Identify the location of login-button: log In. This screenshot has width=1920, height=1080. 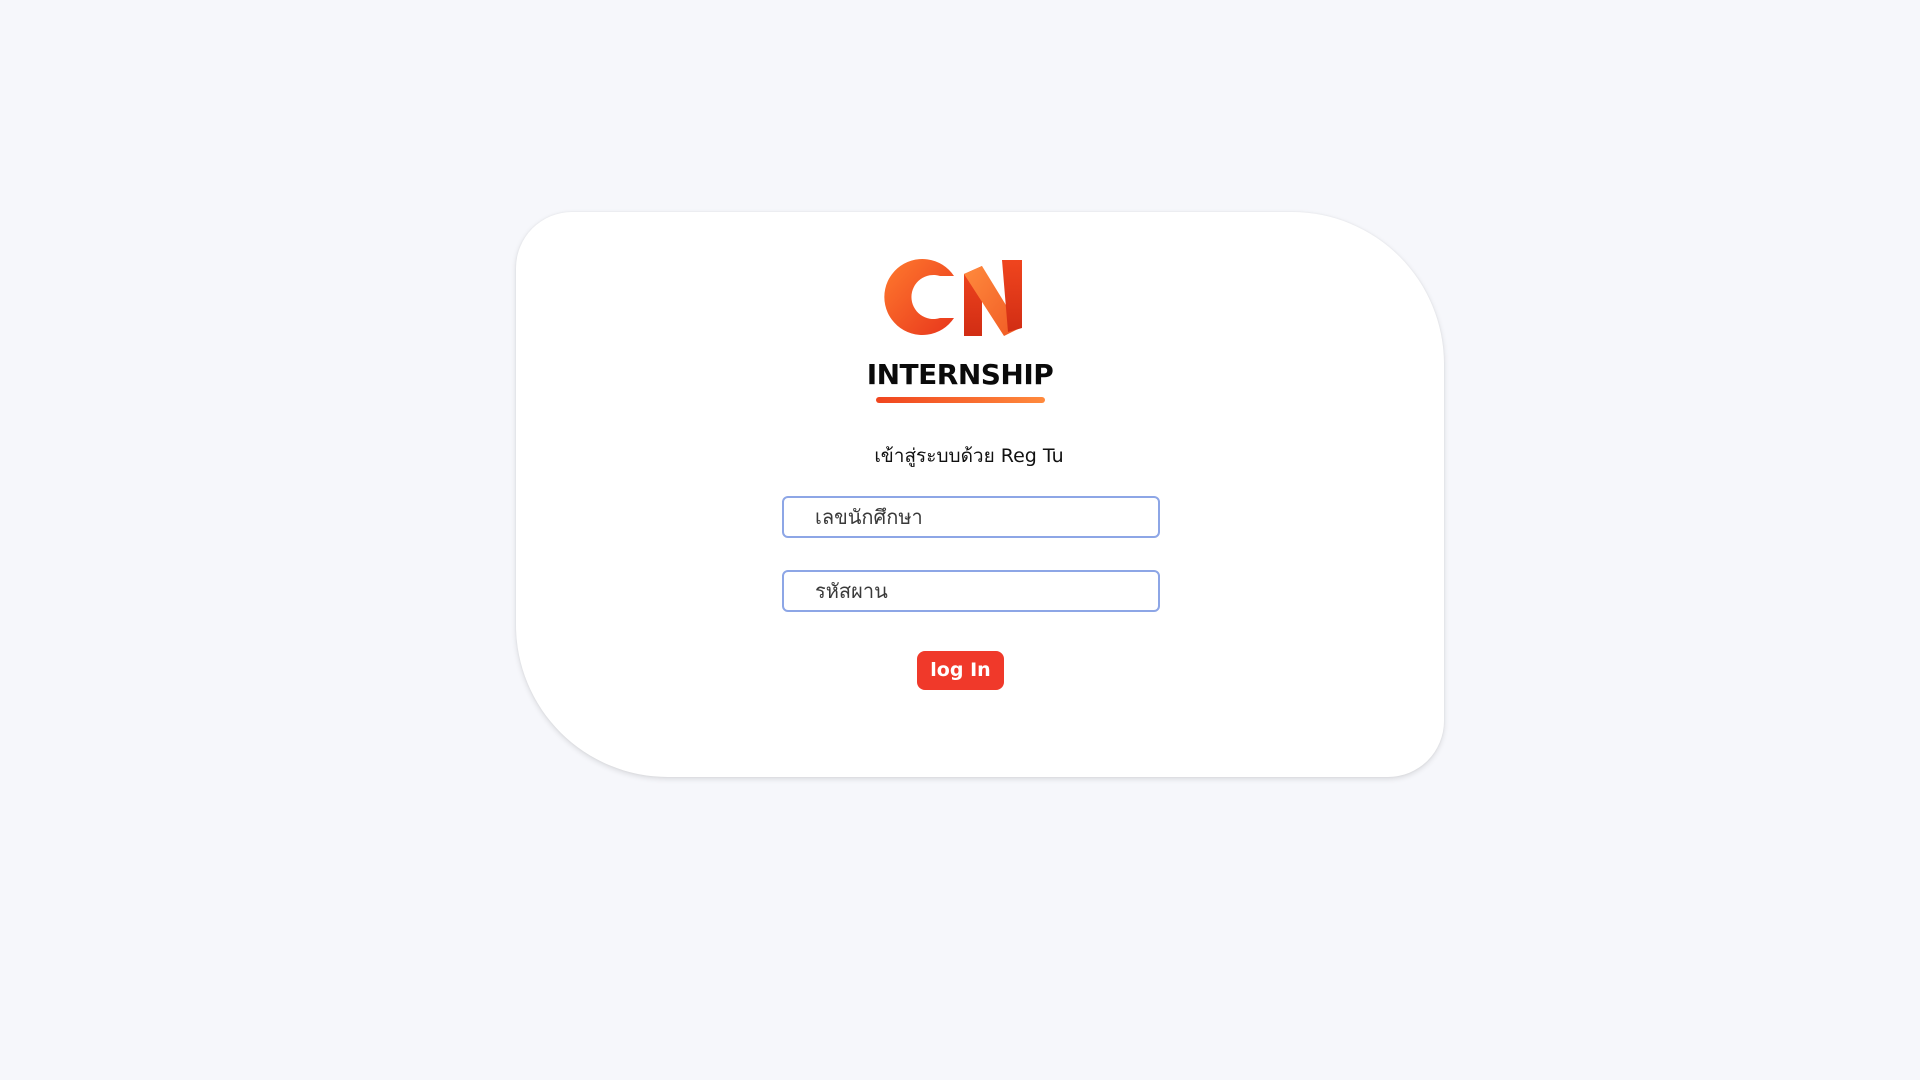
(960, 670).